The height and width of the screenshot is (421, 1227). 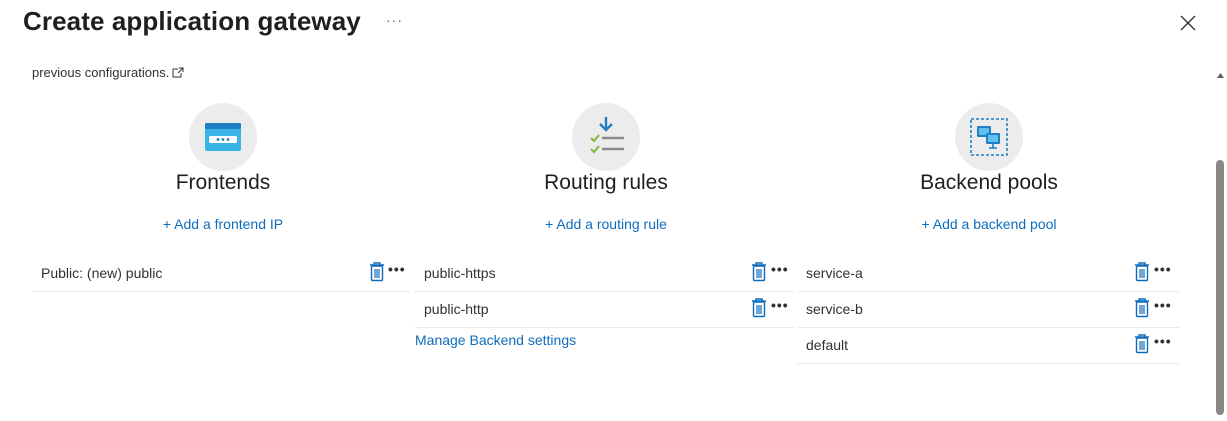 I want to click on page-title: Create application gateway, so click(x=192, y=21).